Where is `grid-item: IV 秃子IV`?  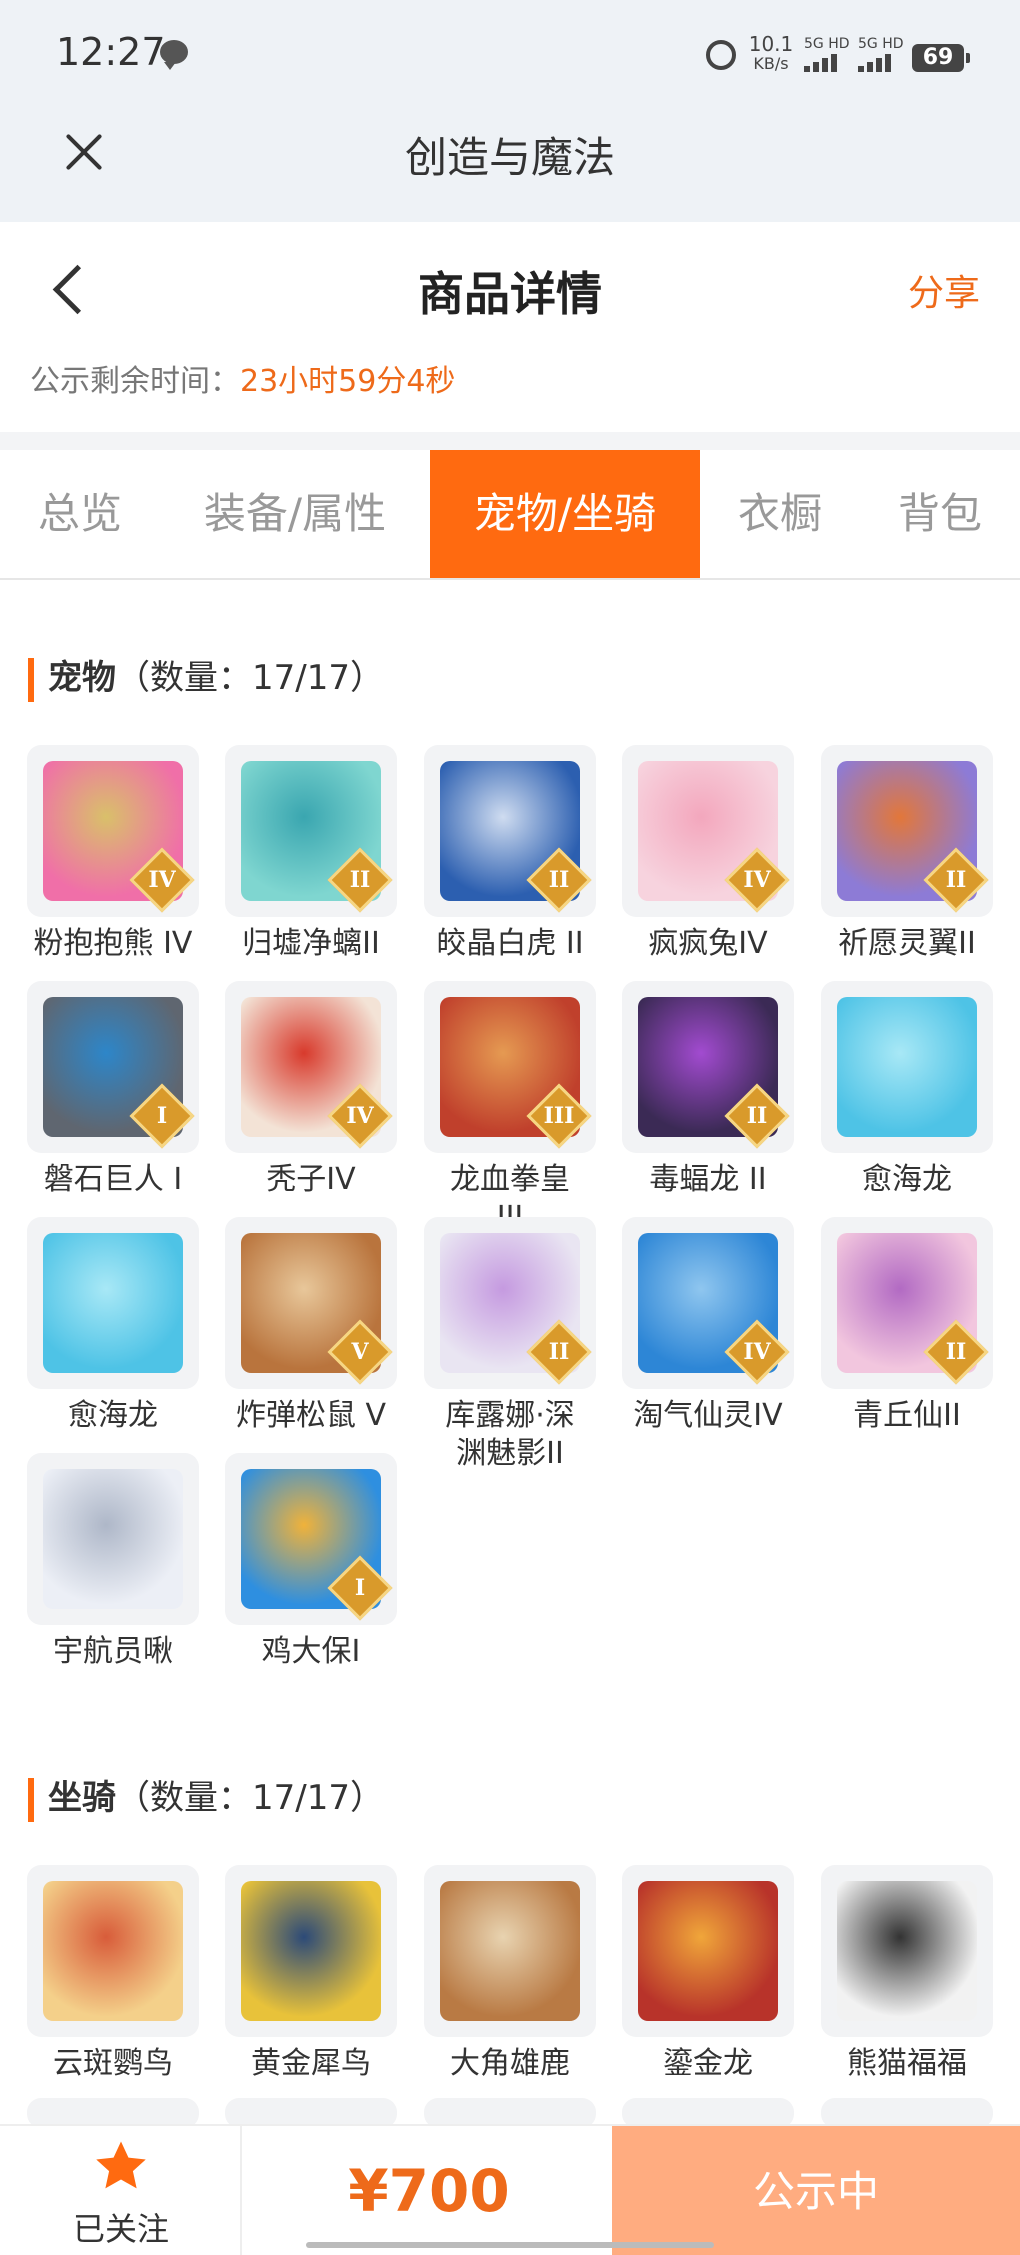
grid-item: IV 秃子IV is located at coordinates (311, 1090).